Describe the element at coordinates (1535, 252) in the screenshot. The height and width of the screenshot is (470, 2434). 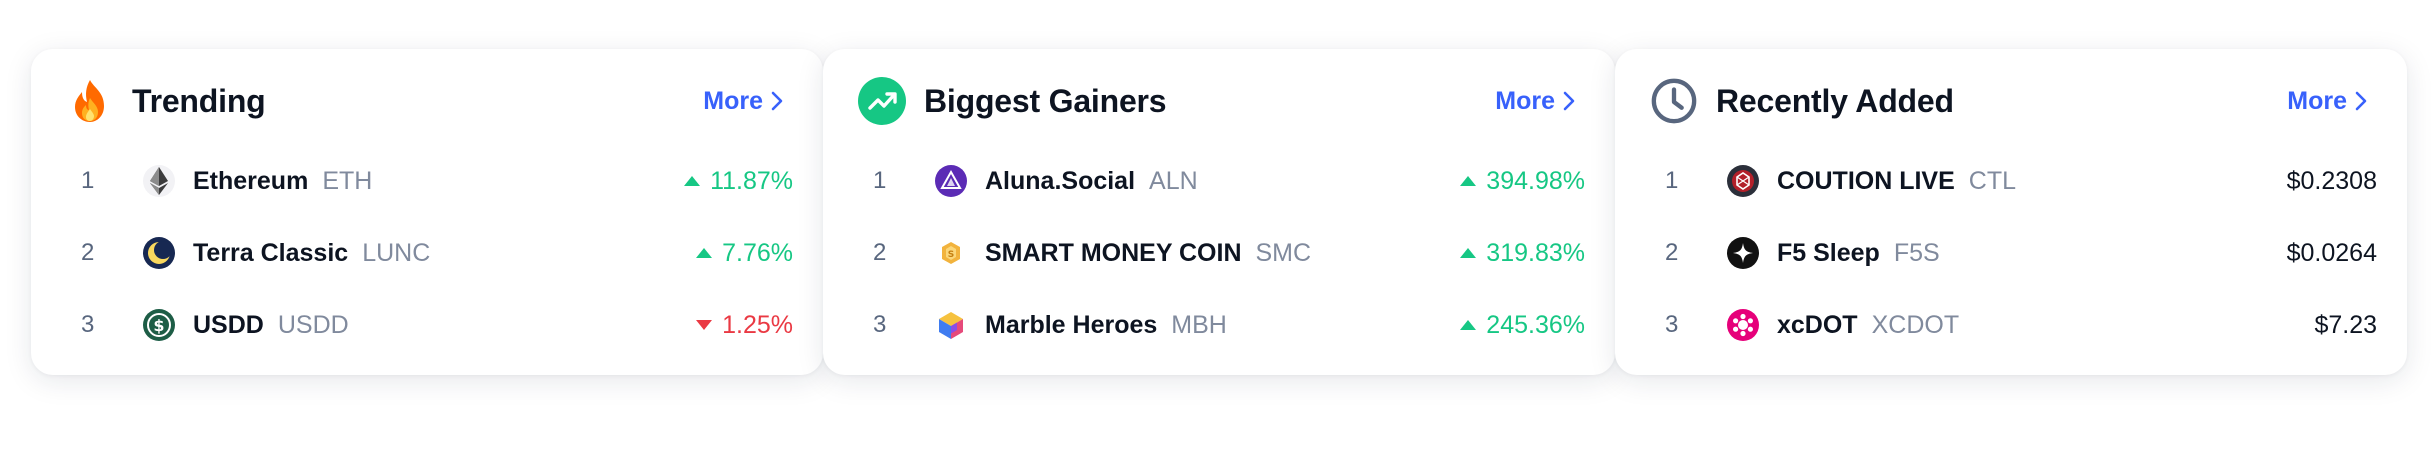
I see `change-value: 319.83%` at that location.